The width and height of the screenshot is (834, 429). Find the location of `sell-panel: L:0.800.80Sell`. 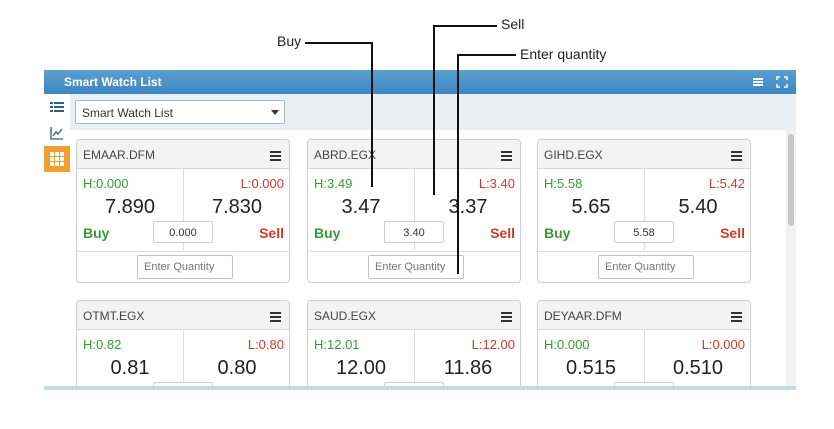

sell-panel: L:0.800.80Sell is located at coordinates (236, 357).